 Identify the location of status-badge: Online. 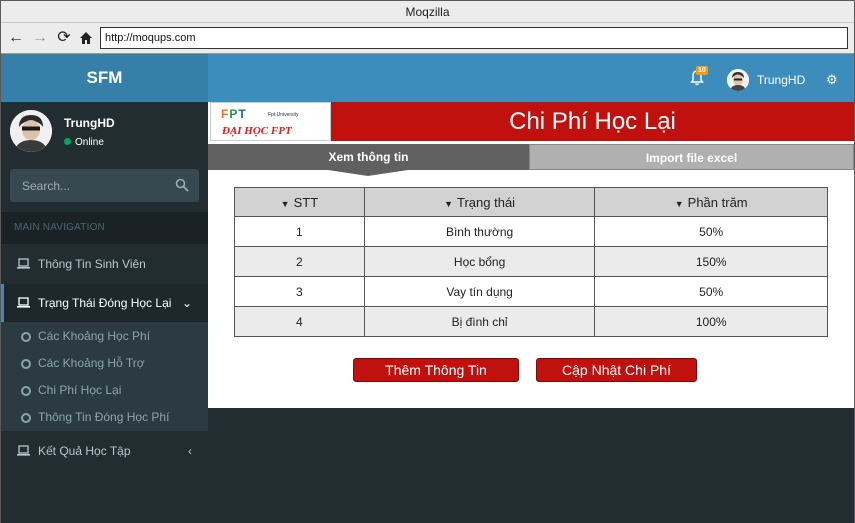
(84, 142).